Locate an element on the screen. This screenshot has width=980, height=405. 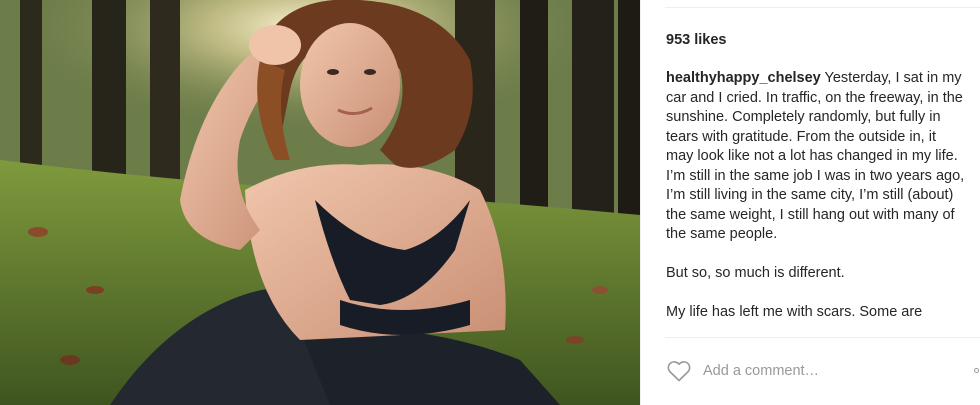
comment-row is located at coordinates (823, 371).